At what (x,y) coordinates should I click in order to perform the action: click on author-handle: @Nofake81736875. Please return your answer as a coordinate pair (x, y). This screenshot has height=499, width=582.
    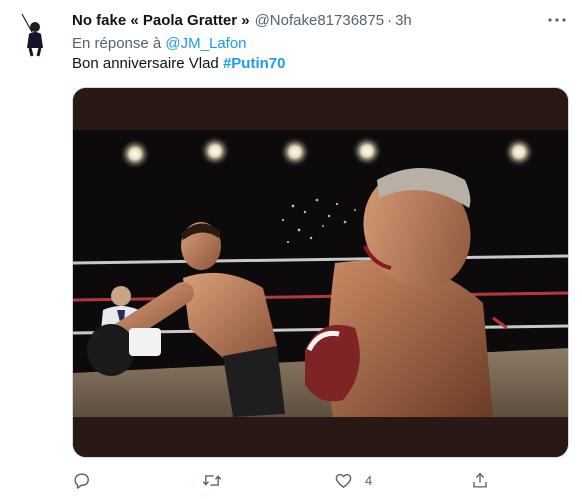
    Looking at the image, I should click on (320, 20).